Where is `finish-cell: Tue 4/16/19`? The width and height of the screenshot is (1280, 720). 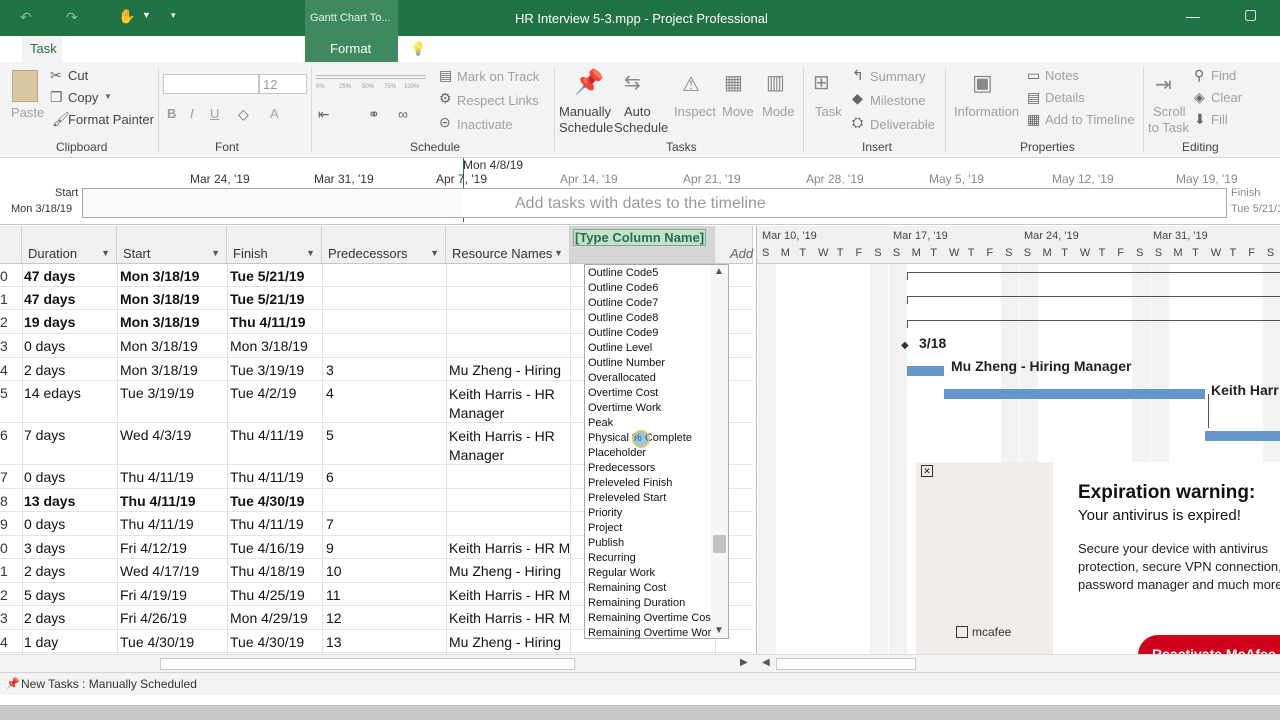
finish-cell: Tue 4/16/19 is located at coordinates (275, 548).